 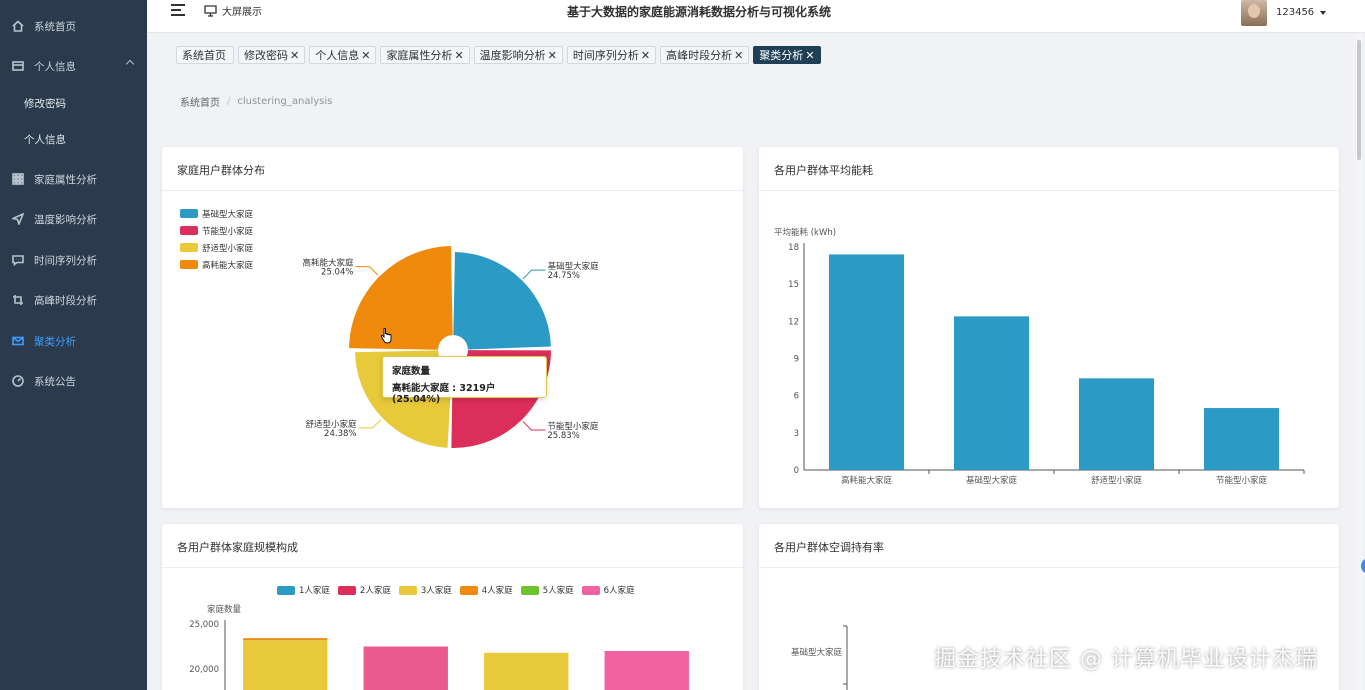 I want to click on user-menu: 123456, so click(x=1301, y=12).